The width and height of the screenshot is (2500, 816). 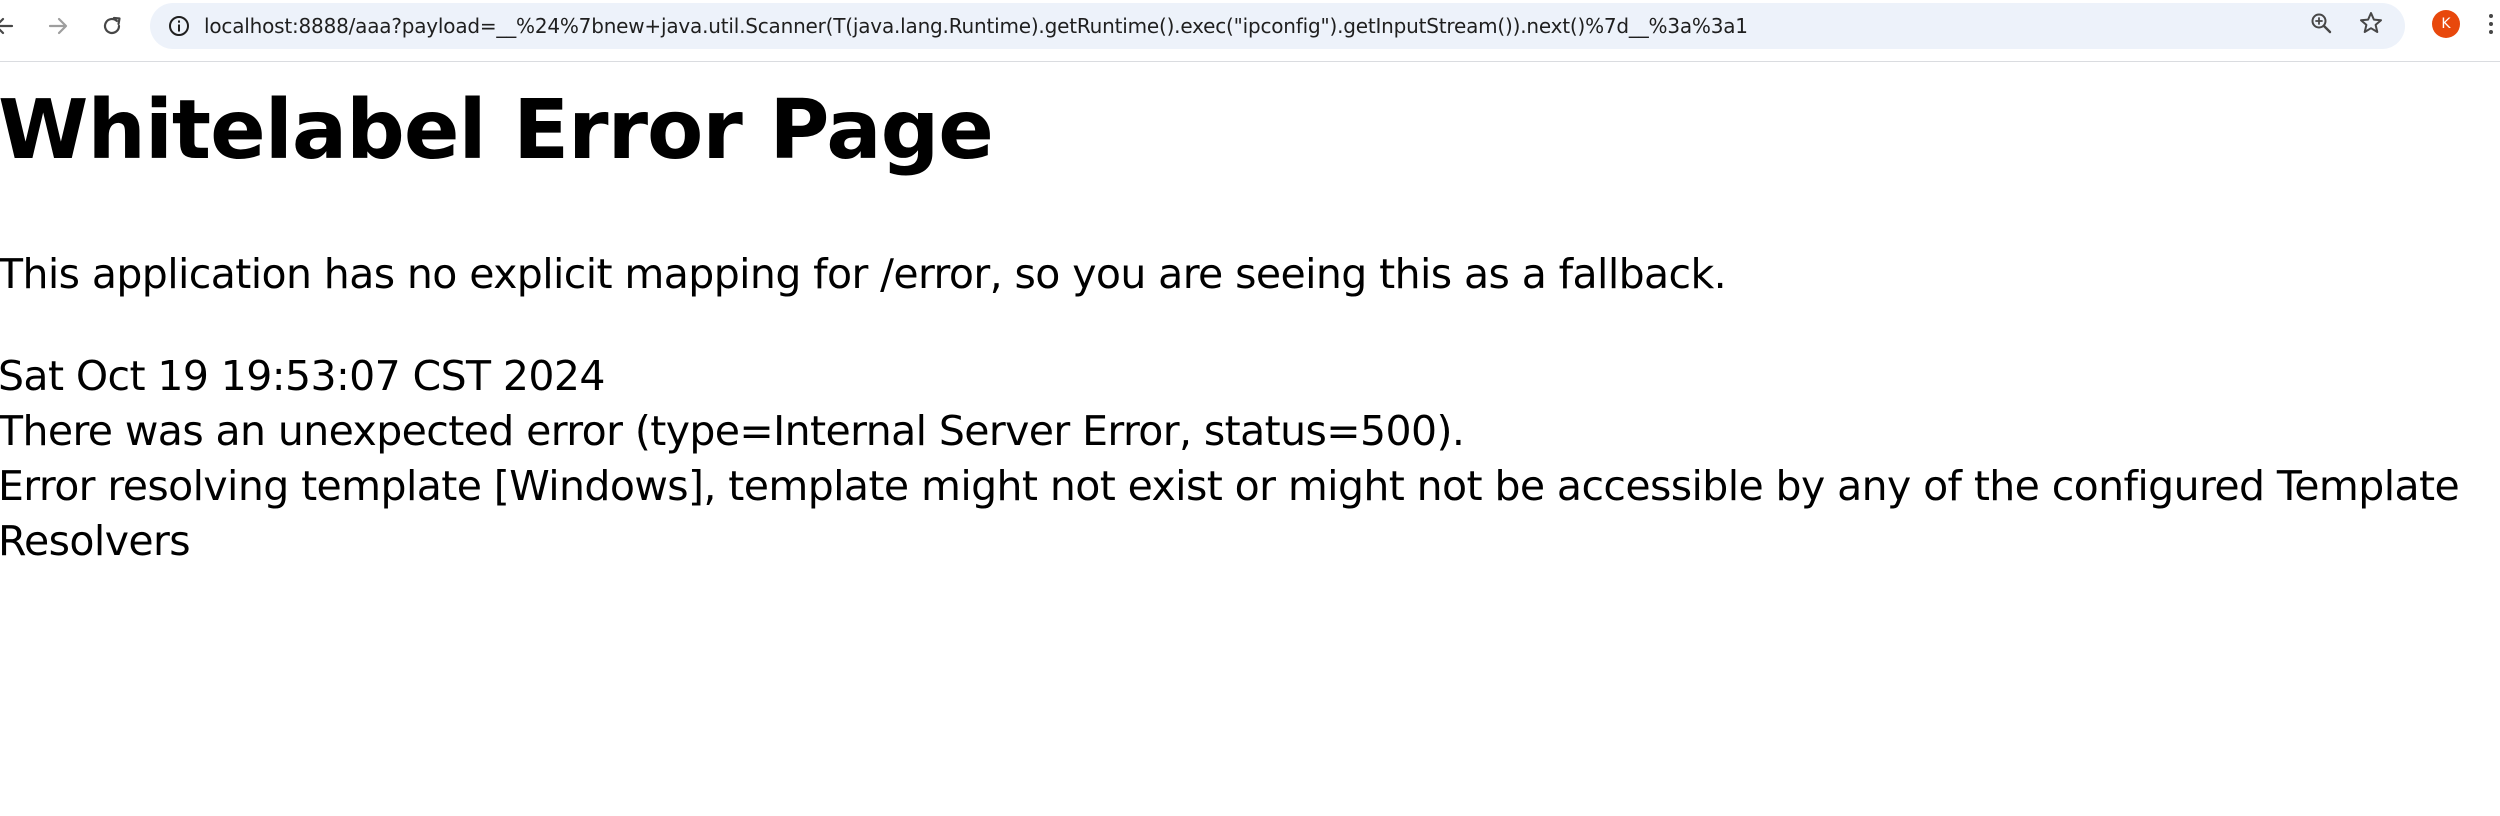 I want to click on error-message-line-2: Resolvers, so click(x=95, y=541).